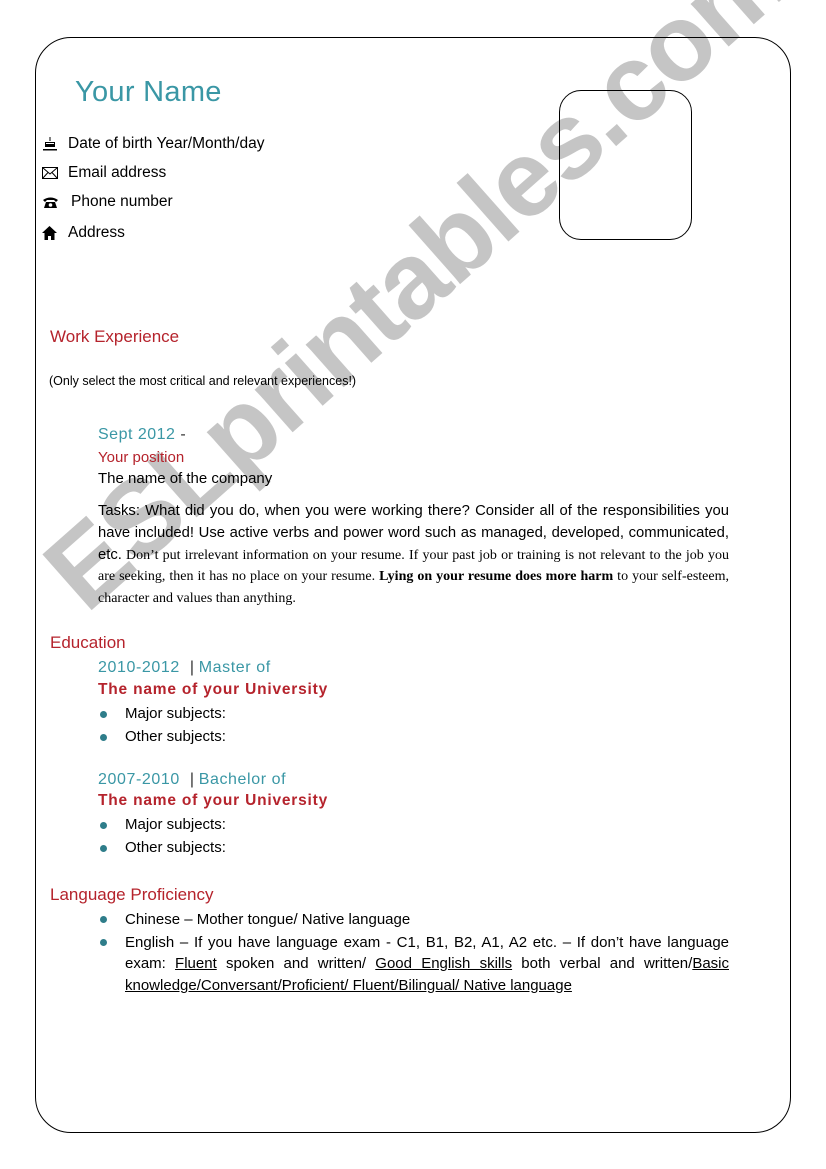  What do you see at coordinates (137, 434) in the screenshot?
I see `job-date-text: Sept 2012` at bounding box center [137, 434].